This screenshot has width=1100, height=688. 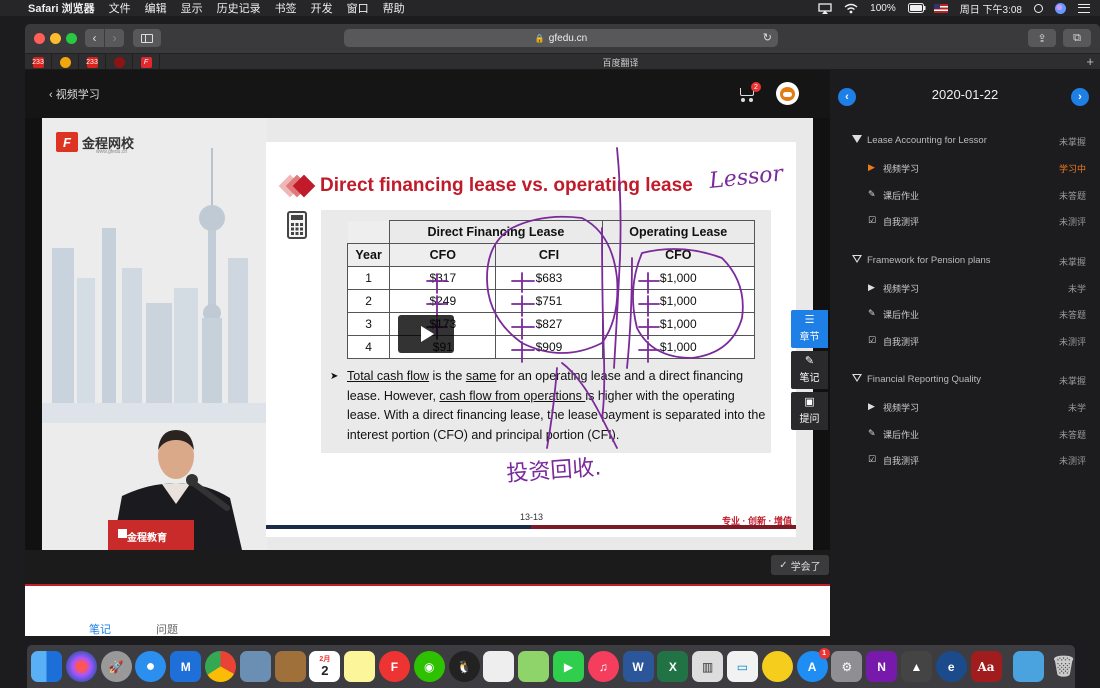 What do you see at coordinates (1038, 8) in the screenshot?
I see `spotlight-search-icon` at bounding box center [1038, 8].